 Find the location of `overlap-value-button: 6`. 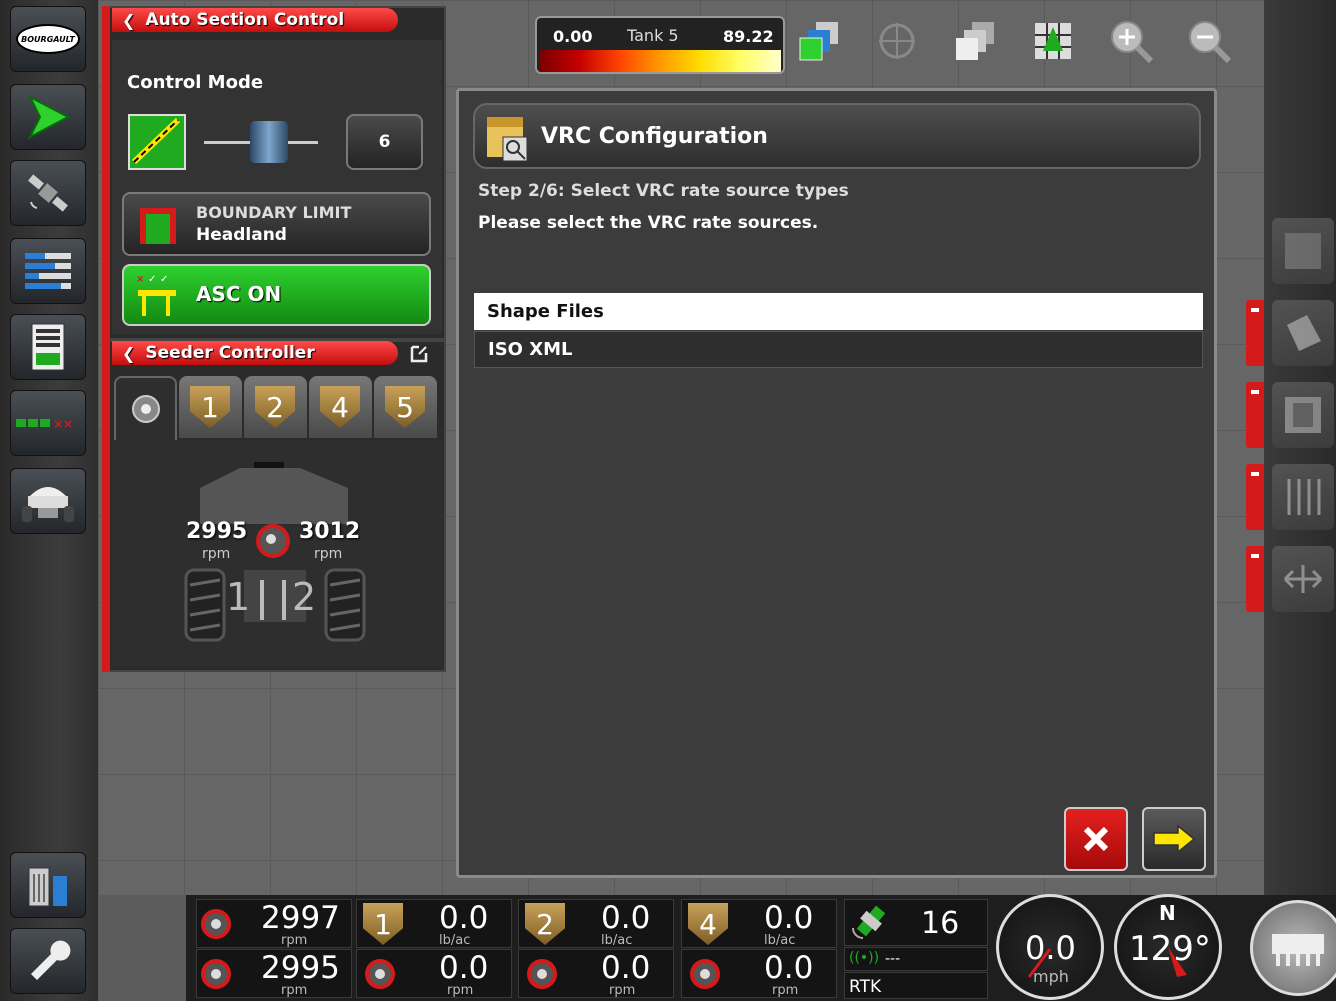

overlap-value-button: 6 is located at coordinates (384, 142).